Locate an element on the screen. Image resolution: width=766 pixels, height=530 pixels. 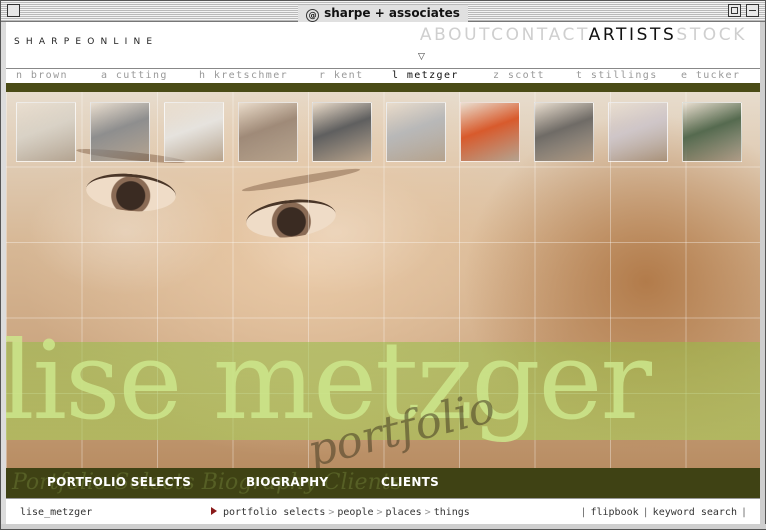
link-keyword-search: keyword search is located at coordinates (695, 512).